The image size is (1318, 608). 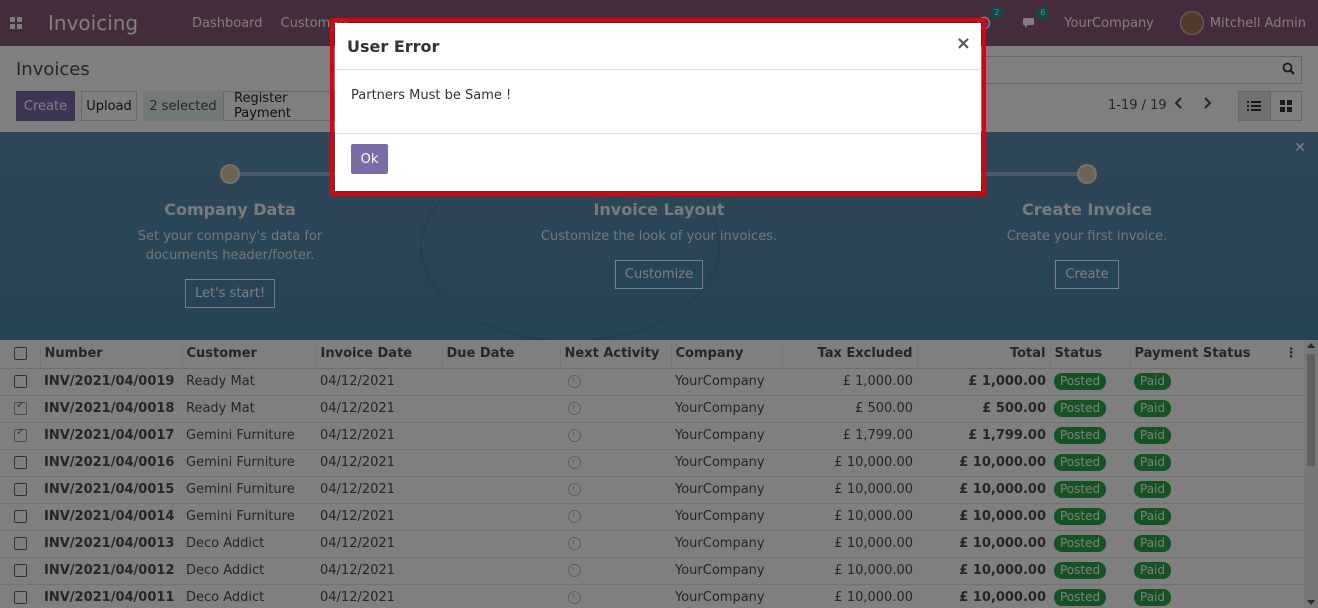 What do you see at coordinates (369, 159) in the screenshot?
I see `ok-button: Ok` at bounding box center [369, 159].